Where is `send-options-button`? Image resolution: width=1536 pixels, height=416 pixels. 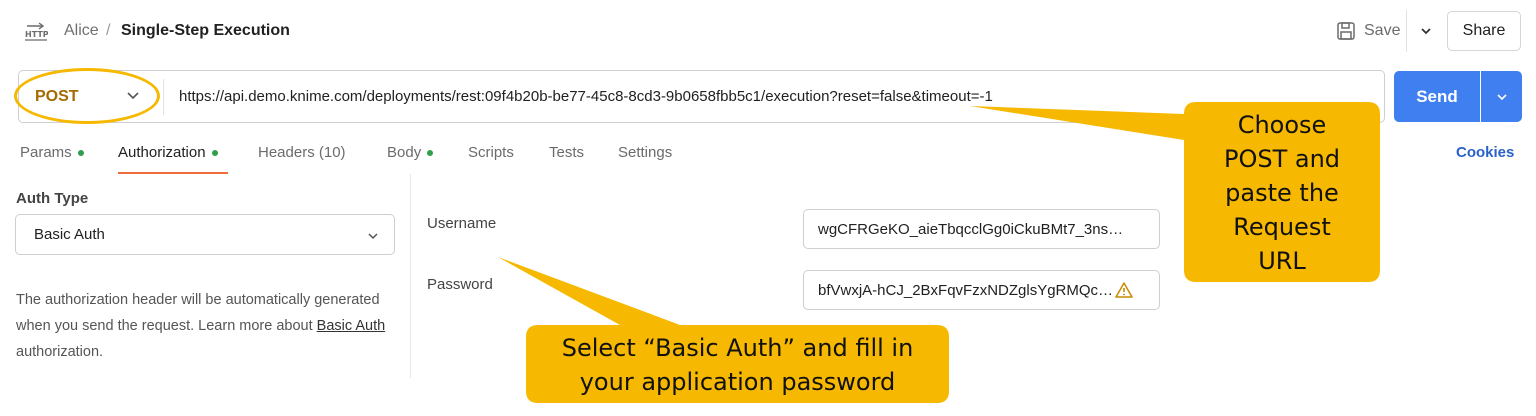
send-options-button is located at coordinates (1501, 96).